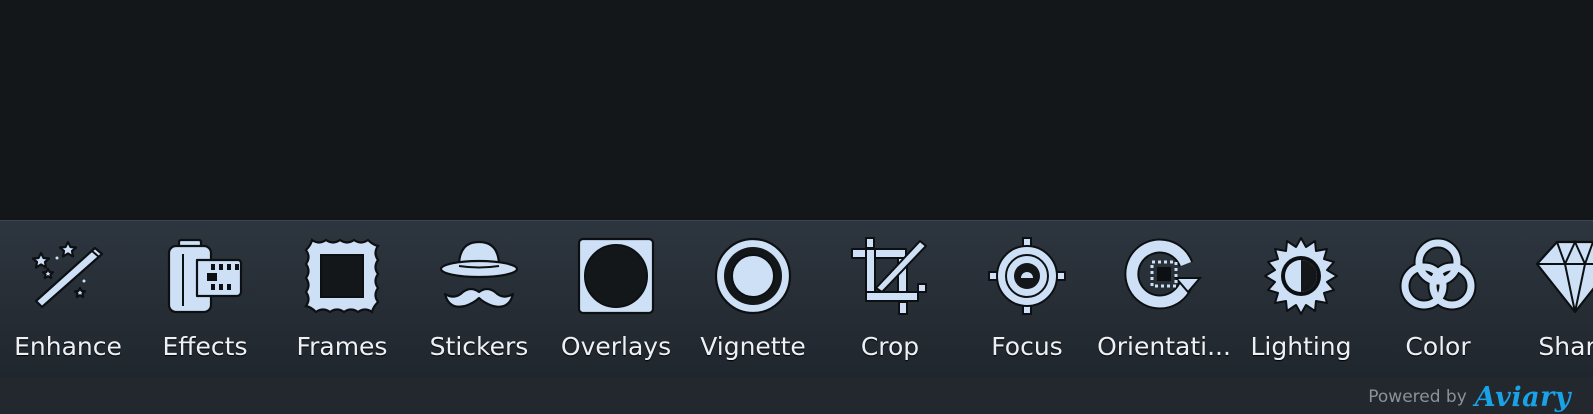  I want to click on tool-vignette: Vignette, so click(753, 299).